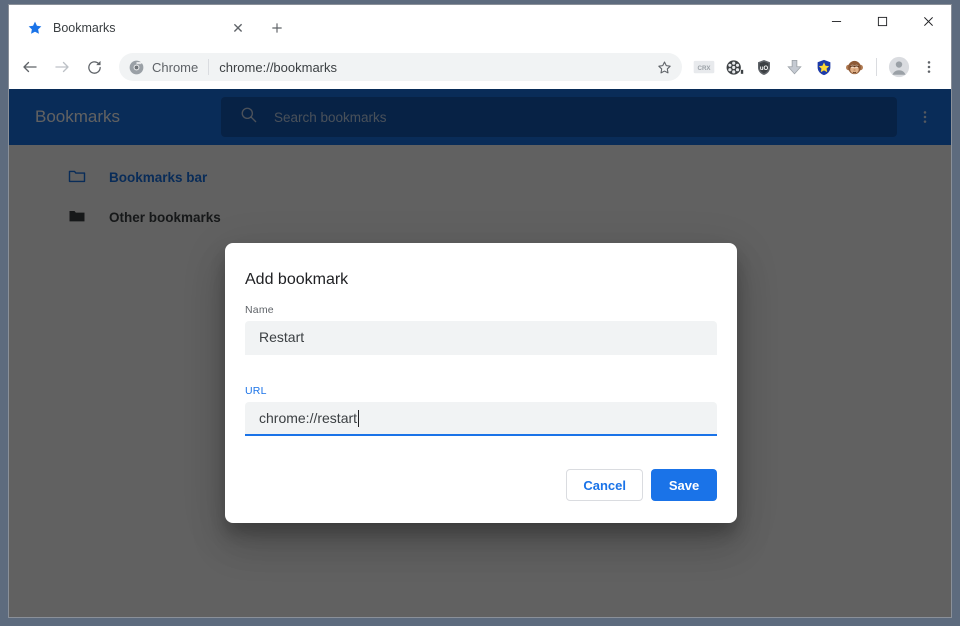 The image size is (960, 626). Describe the element at coordinates (480, 25) in the screenshot. I see `tab-strip: Bookmarks ✕` at that location.